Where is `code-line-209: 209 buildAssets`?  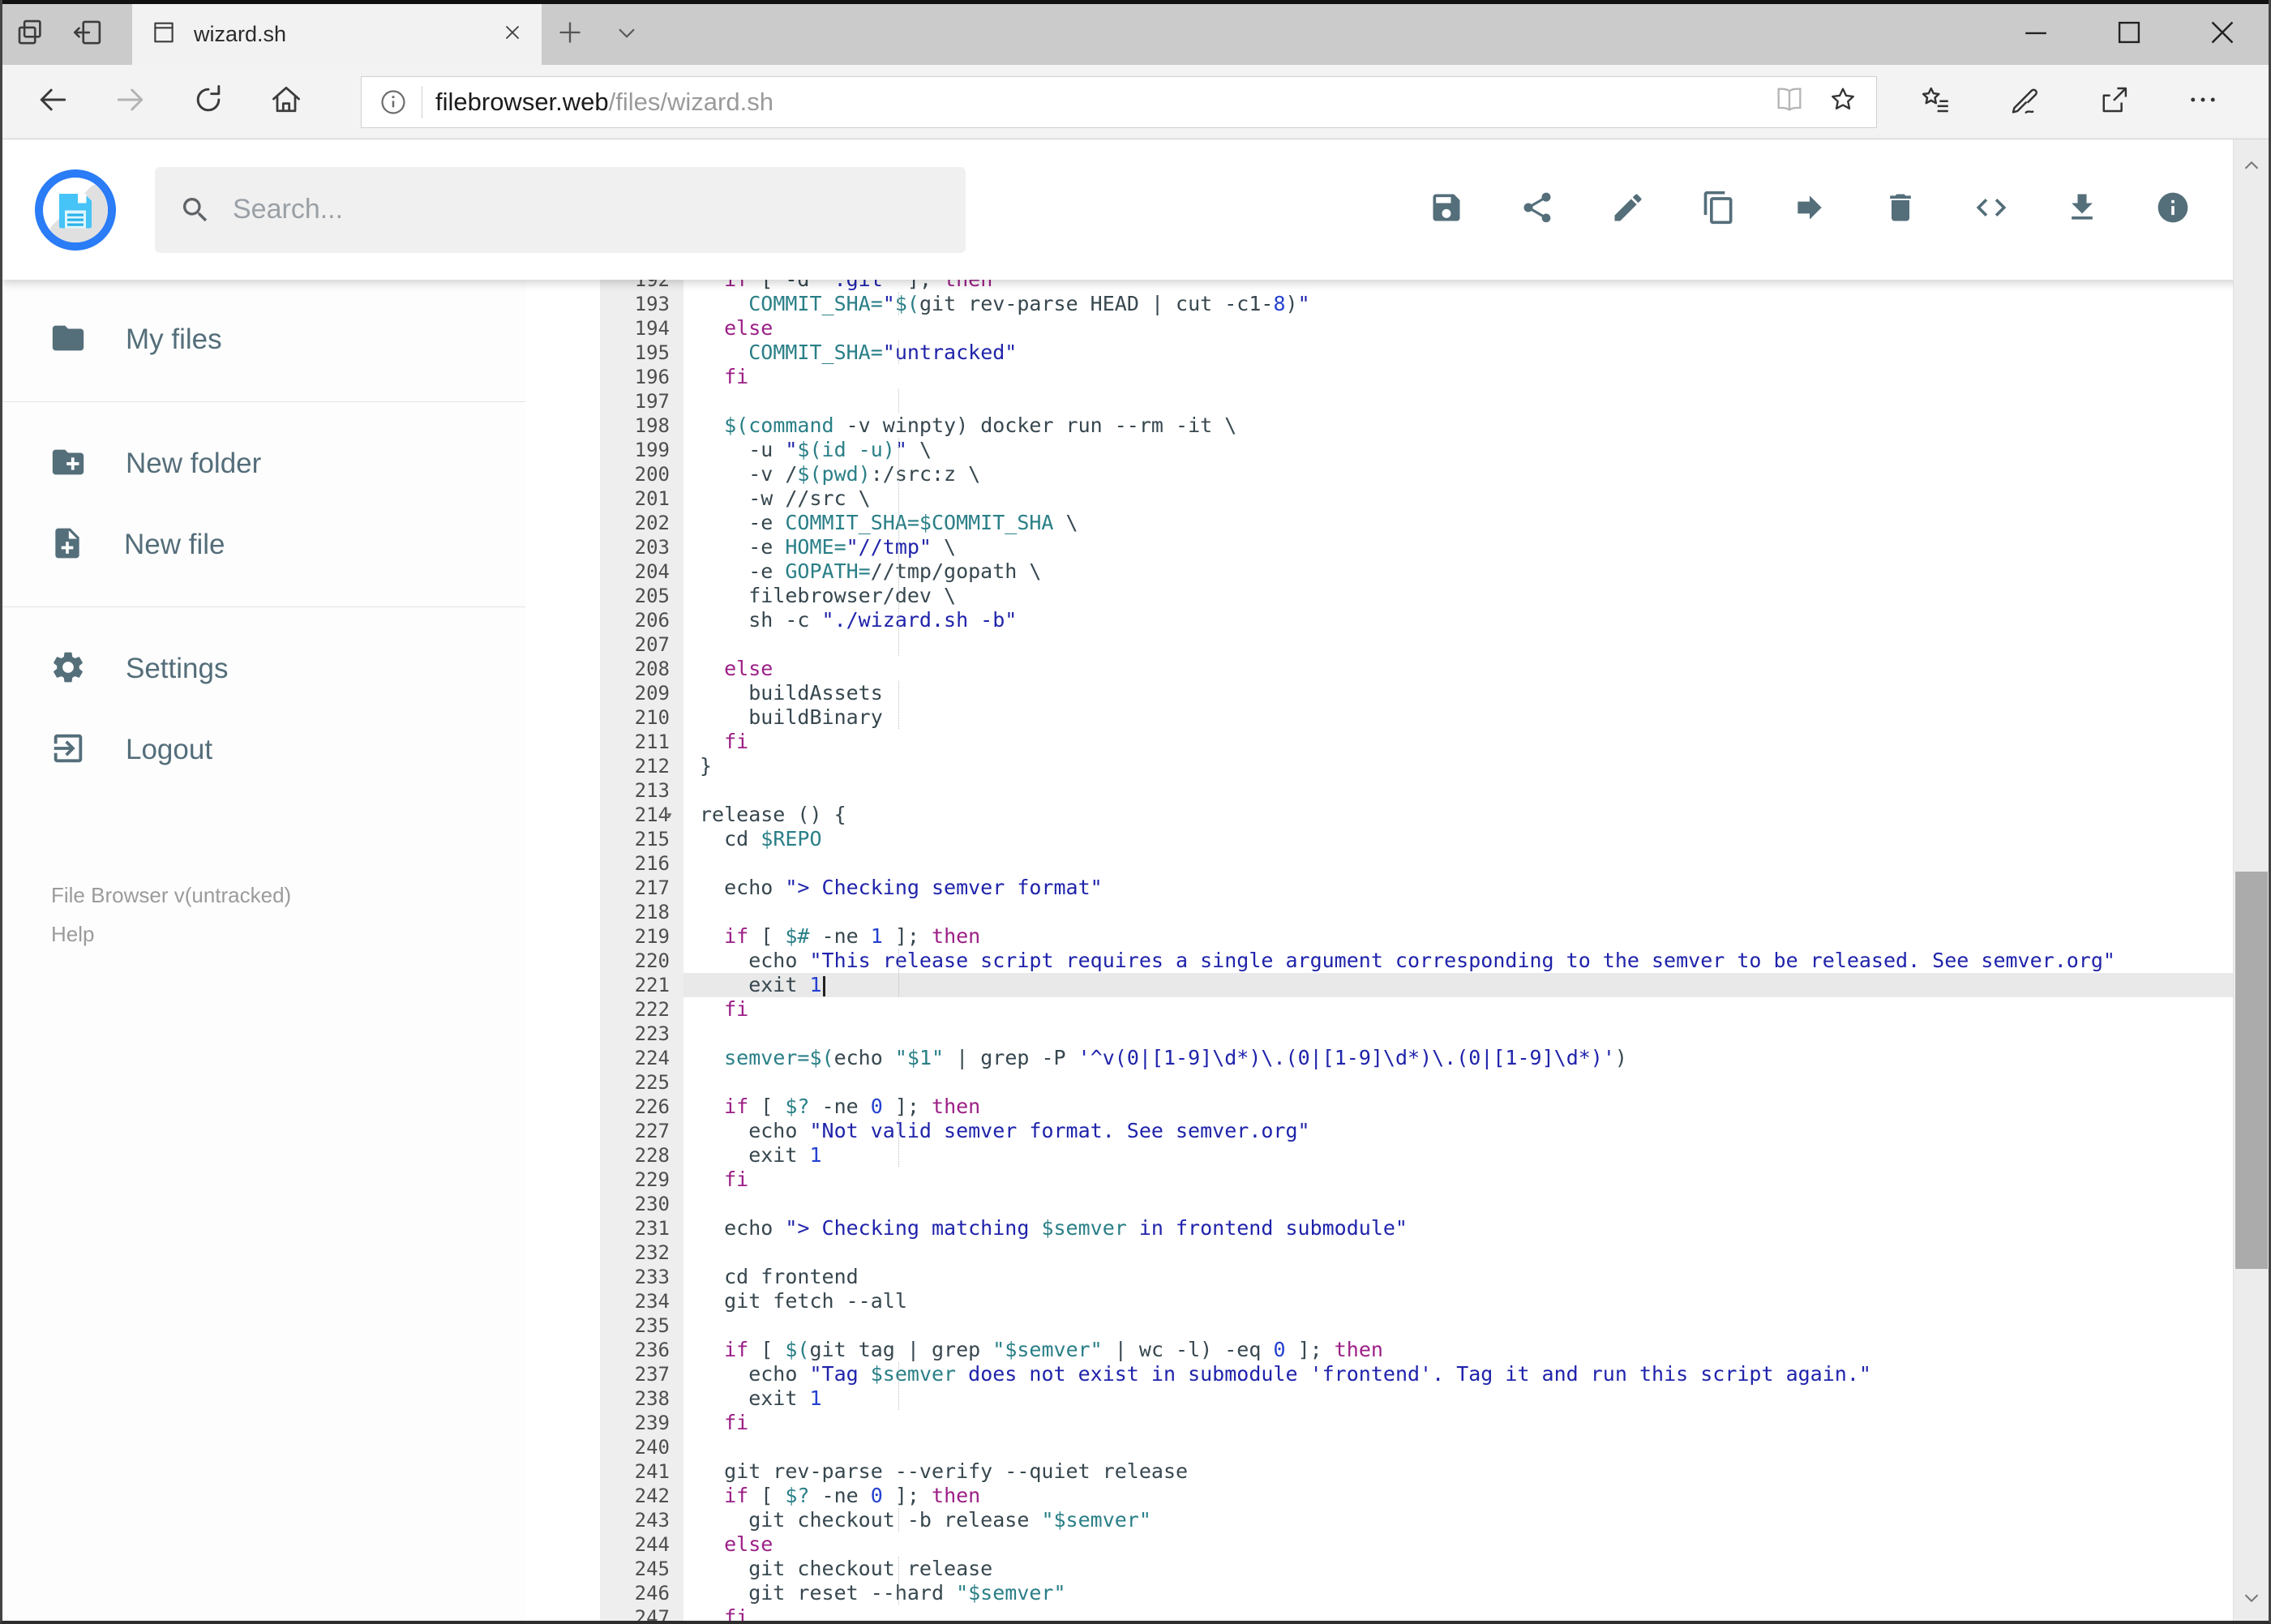 code-line-209: 209 buildAssets is located at coordinates (1397, 693).